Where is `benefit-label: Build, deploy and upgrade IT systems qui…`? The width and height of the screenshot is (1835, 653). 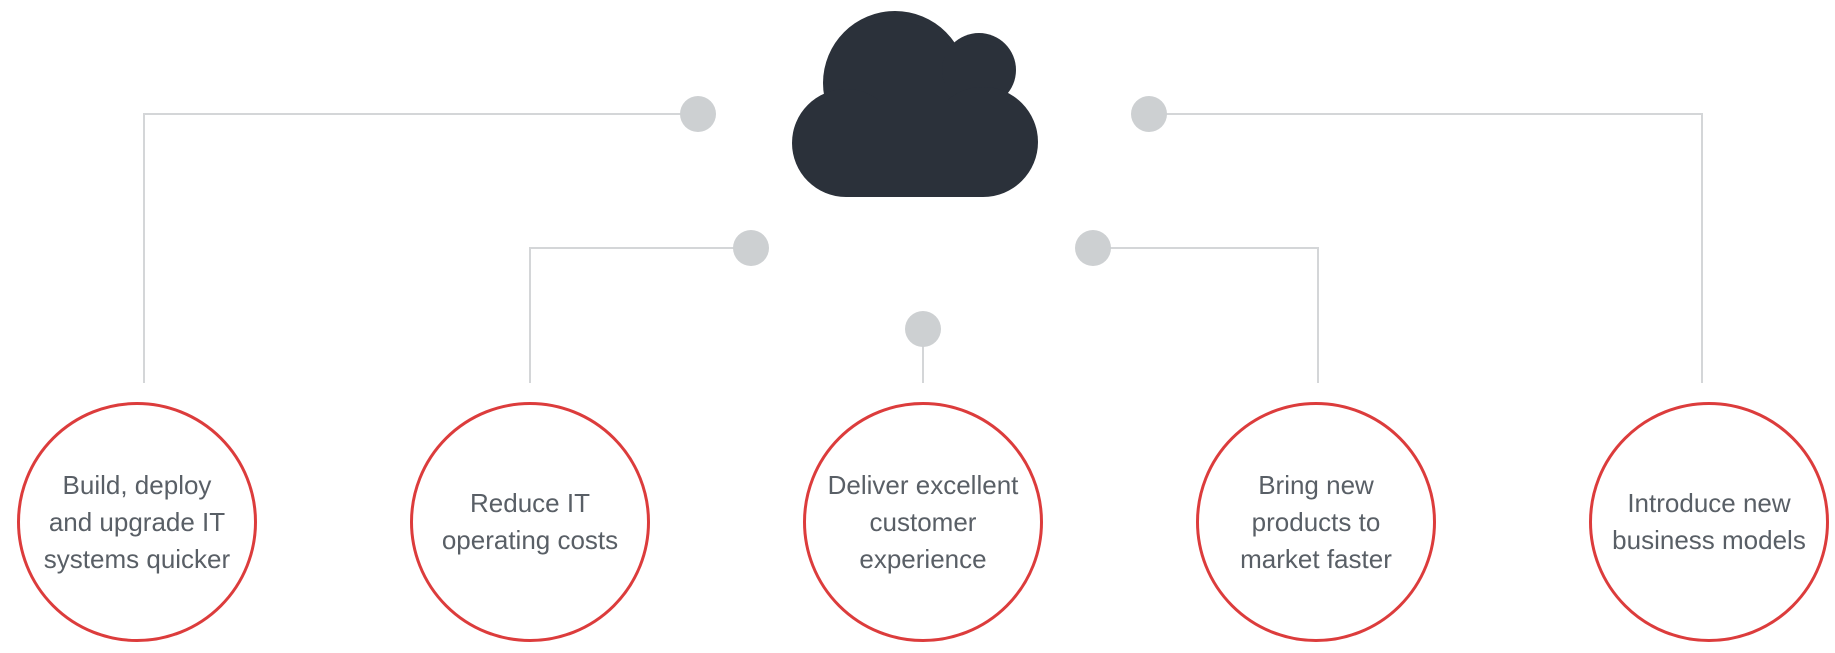
benefit-label: Build, deploy and upgrade IT systems qui… is located at coordinates (137, 521).